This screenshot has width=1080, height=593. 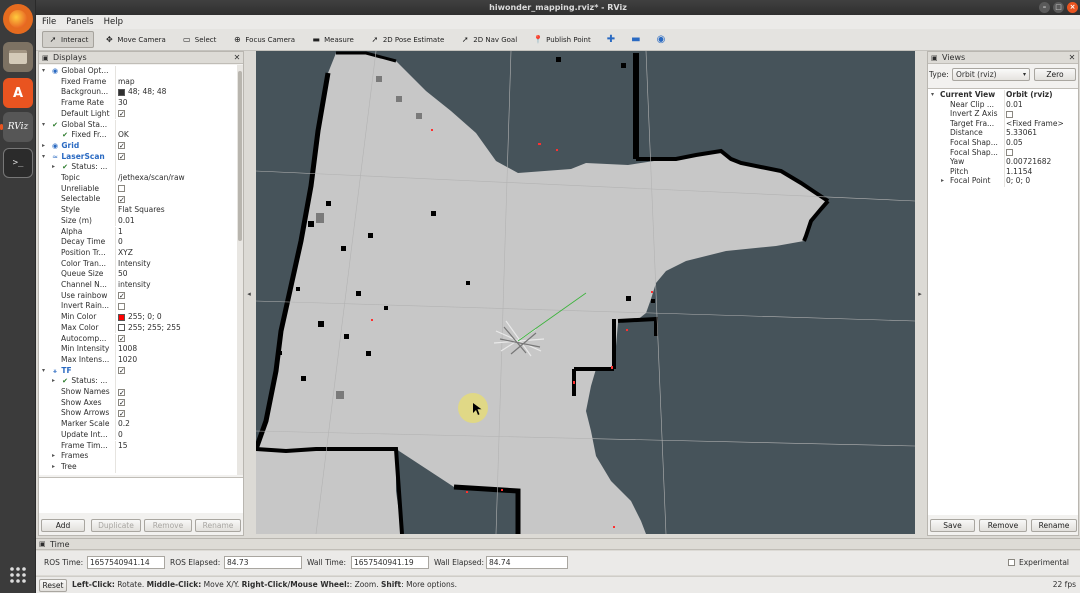 What do you see at coordinates (138, 317) in the screenshot?
I see `property-row: Min Color 255; 0; 0` at bounding box center [138, 317].